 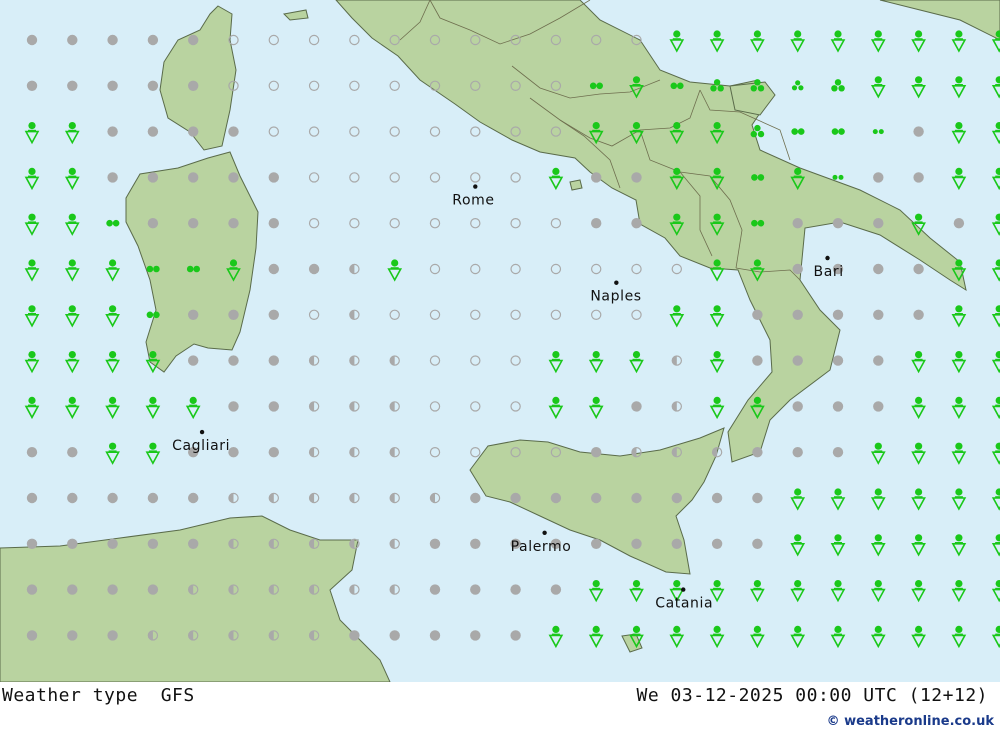 I want to click on map-datetime: We 03-12-2025 00:00 UTC (12+12), so click(x=812, y=695).